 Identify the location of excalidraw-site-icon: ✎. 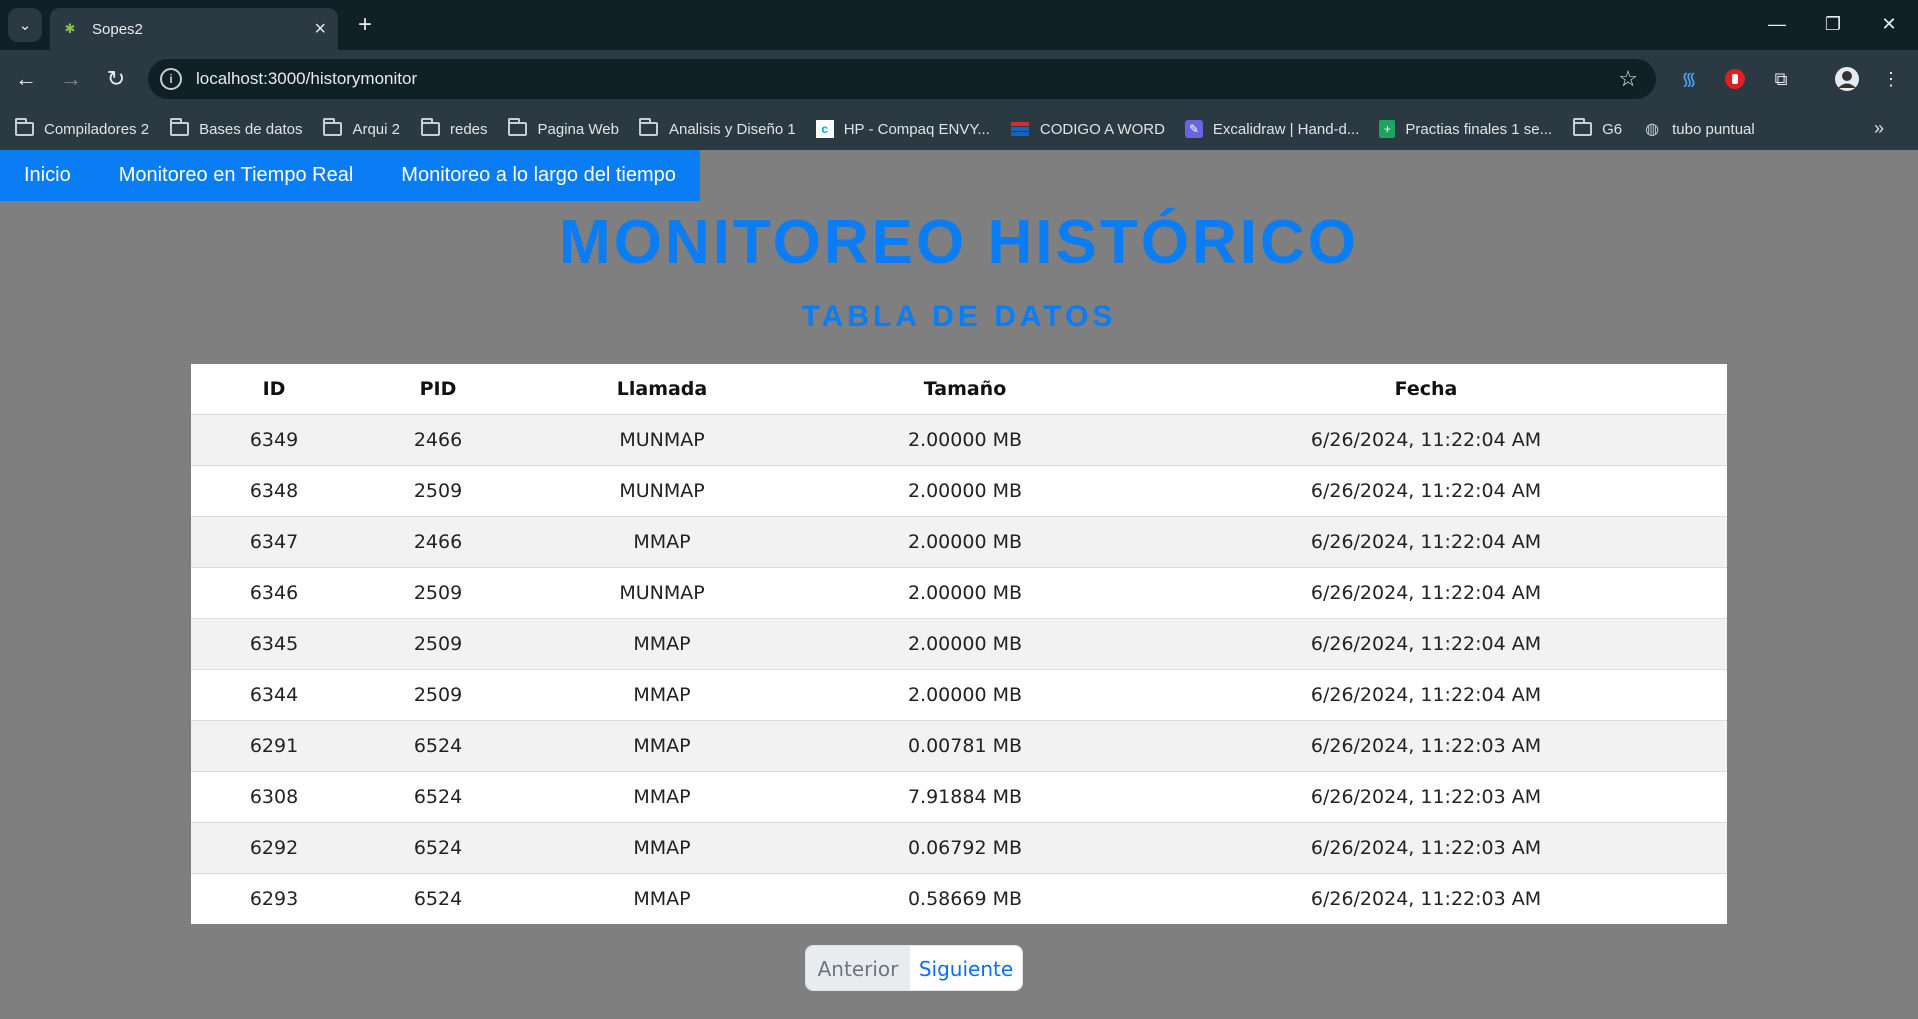
(1193, 129).